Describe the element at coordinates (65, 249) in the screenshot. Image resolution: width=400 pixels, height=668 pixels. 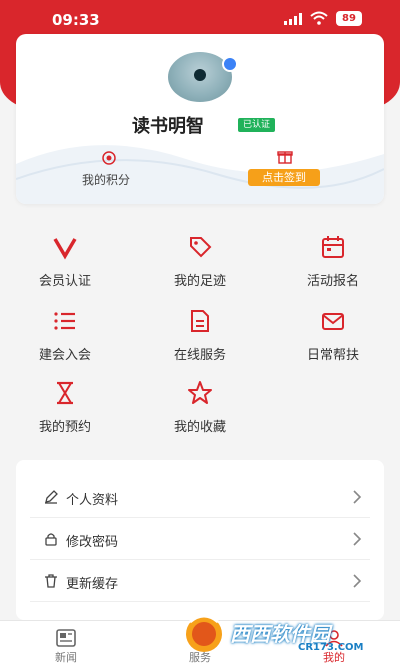
I see `v-icon` at that location.